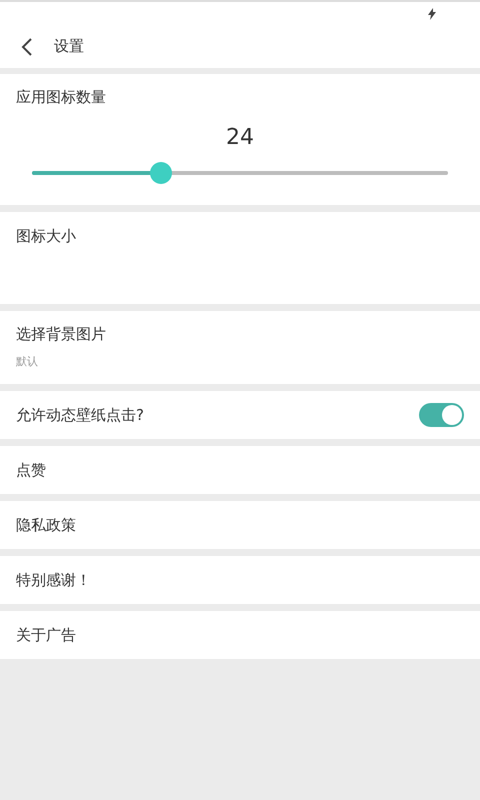 The height and width of the screenshot is (800, 480). I want to click on setting-label: 特别感谢！, so click(53, 580).